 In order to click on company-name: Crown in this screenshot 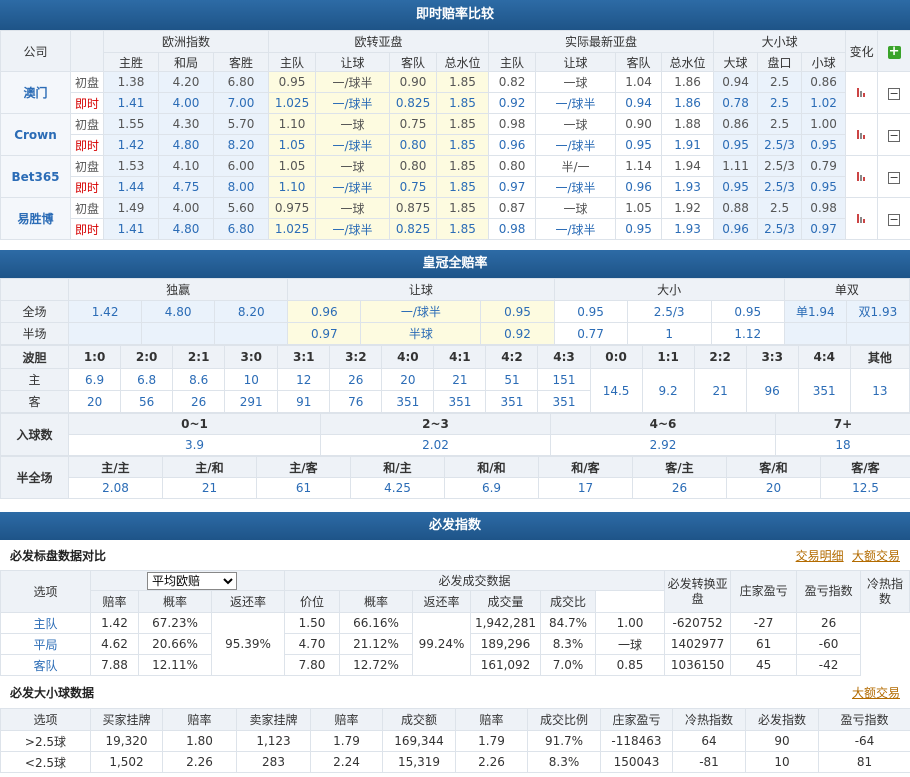, I will do `click(35, 134)`.